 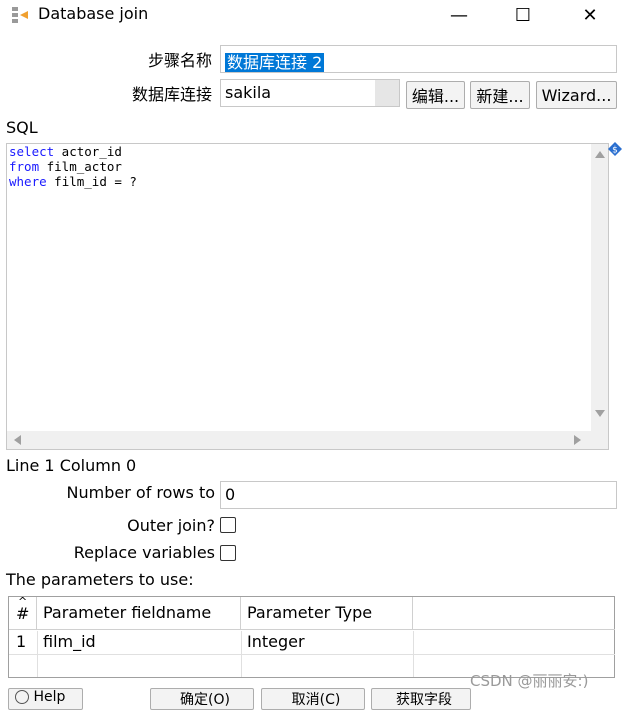 What do you see at coordinates (24, 166) in the screenshot?
I see `sql-keyword: from` at bounding box center [24, 166].